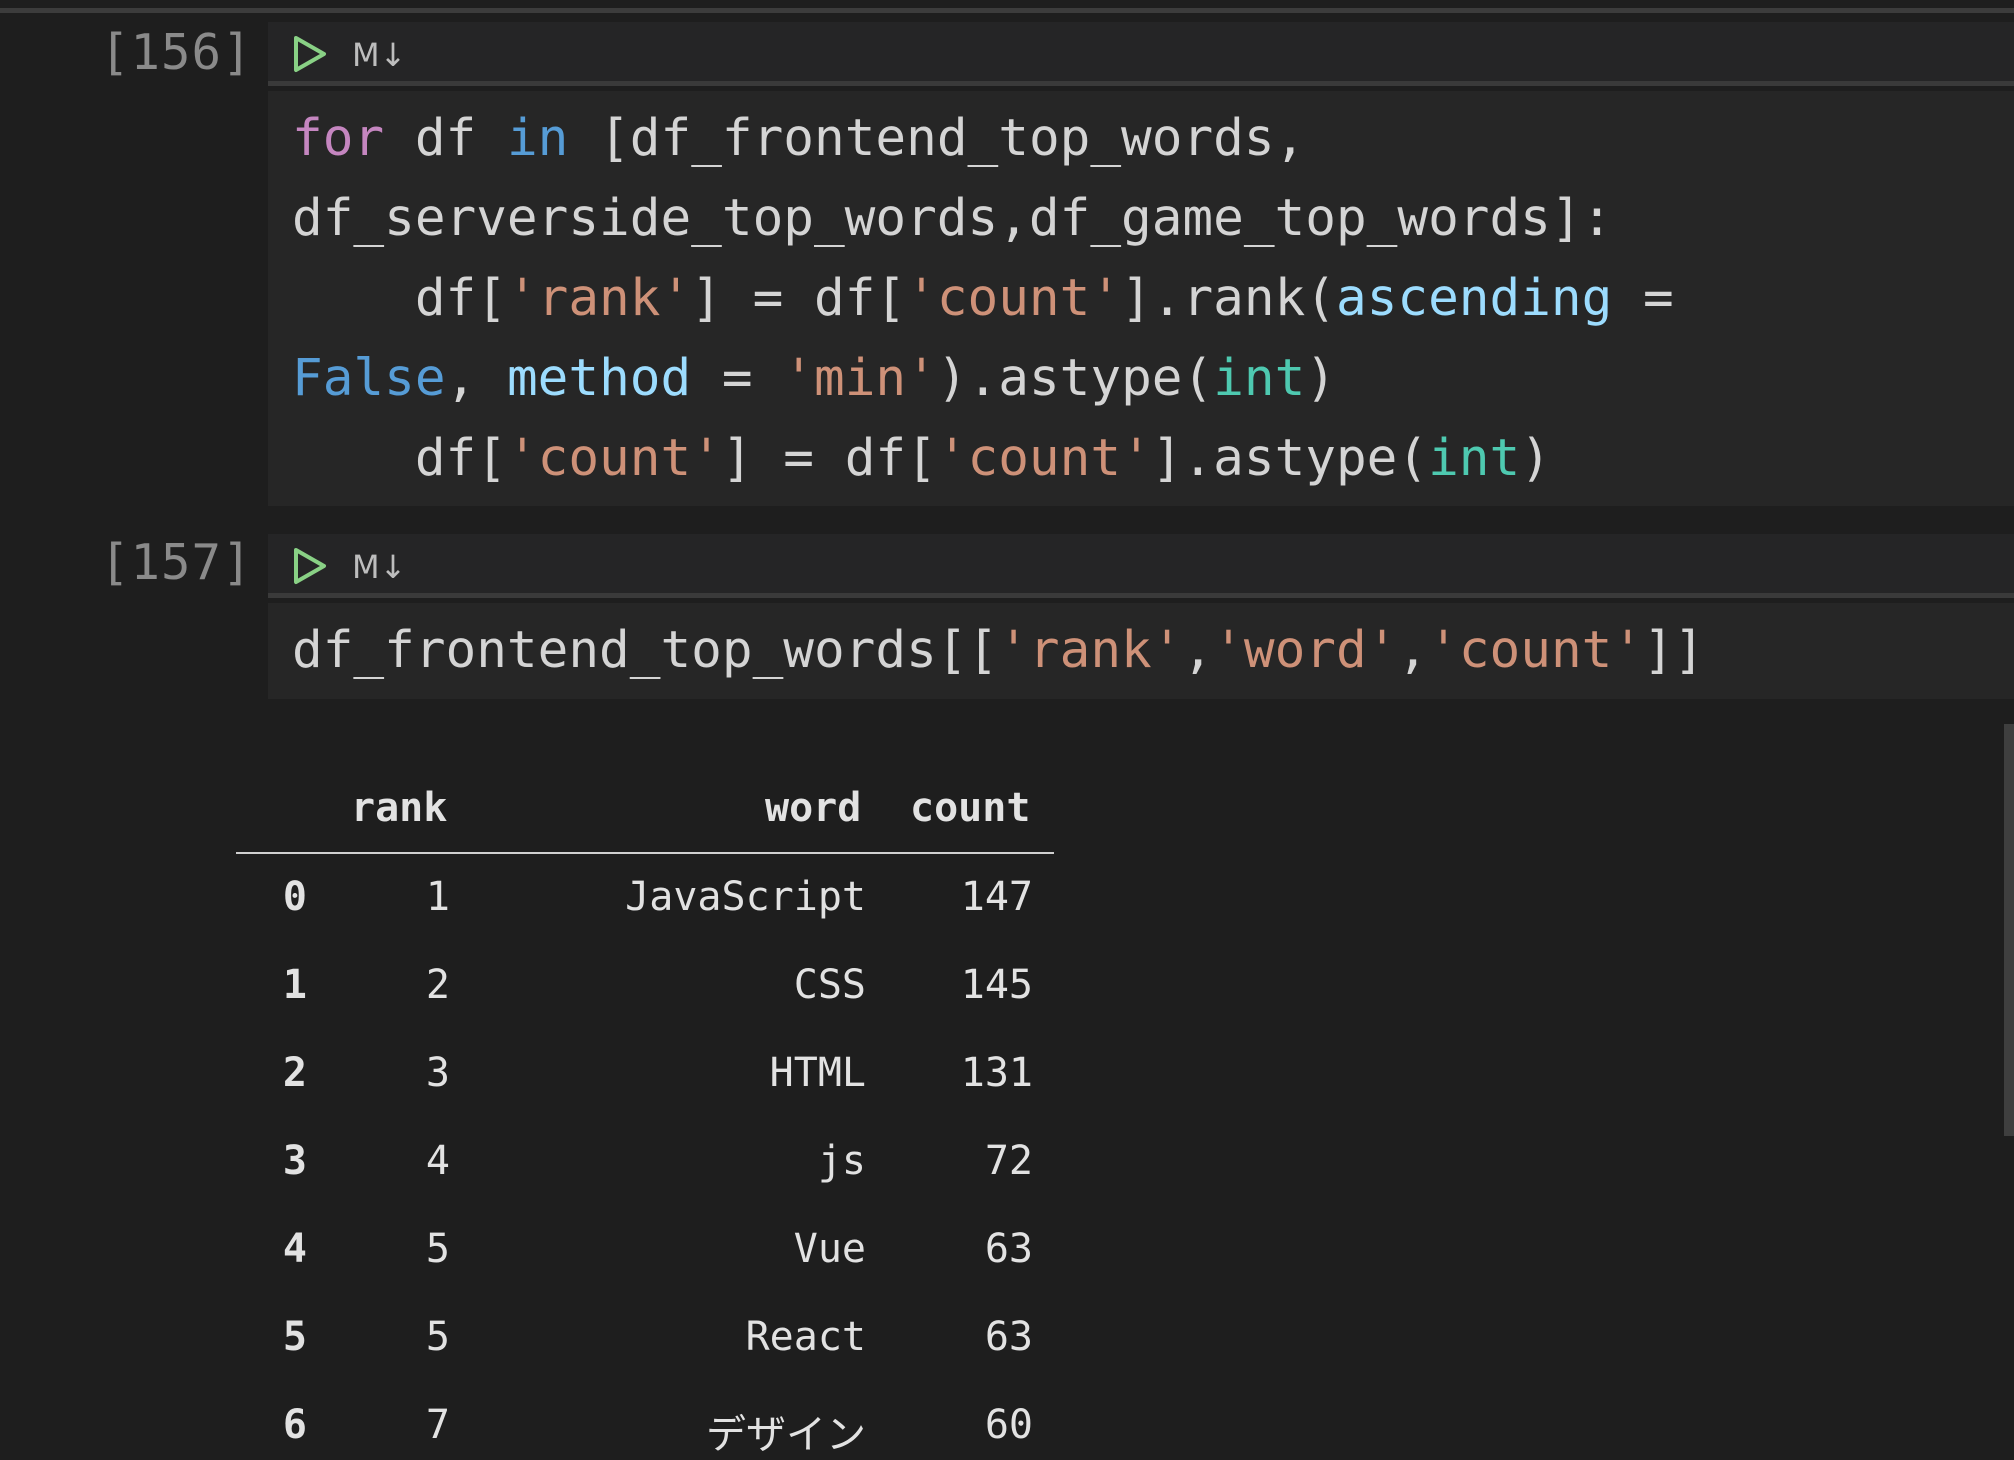 The image size is (2014, 1460). I want to click on cell-rank: 3, so click(437, 1073).